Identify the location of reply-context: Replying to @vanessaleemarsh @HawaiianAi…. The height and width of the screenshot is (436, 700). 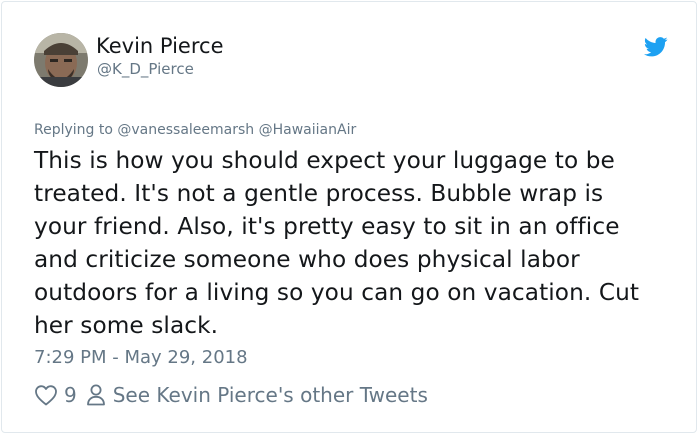
(195, 130).